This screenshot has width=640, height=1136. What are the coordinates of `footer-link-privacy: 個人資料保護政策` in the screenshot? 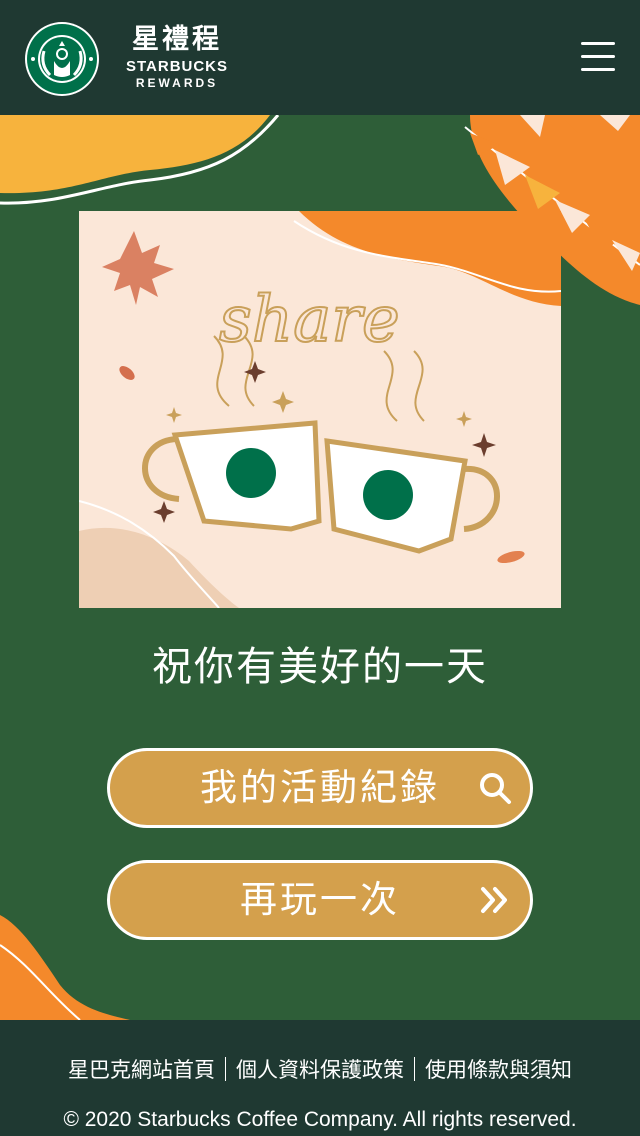 It's located at (320, 1070).